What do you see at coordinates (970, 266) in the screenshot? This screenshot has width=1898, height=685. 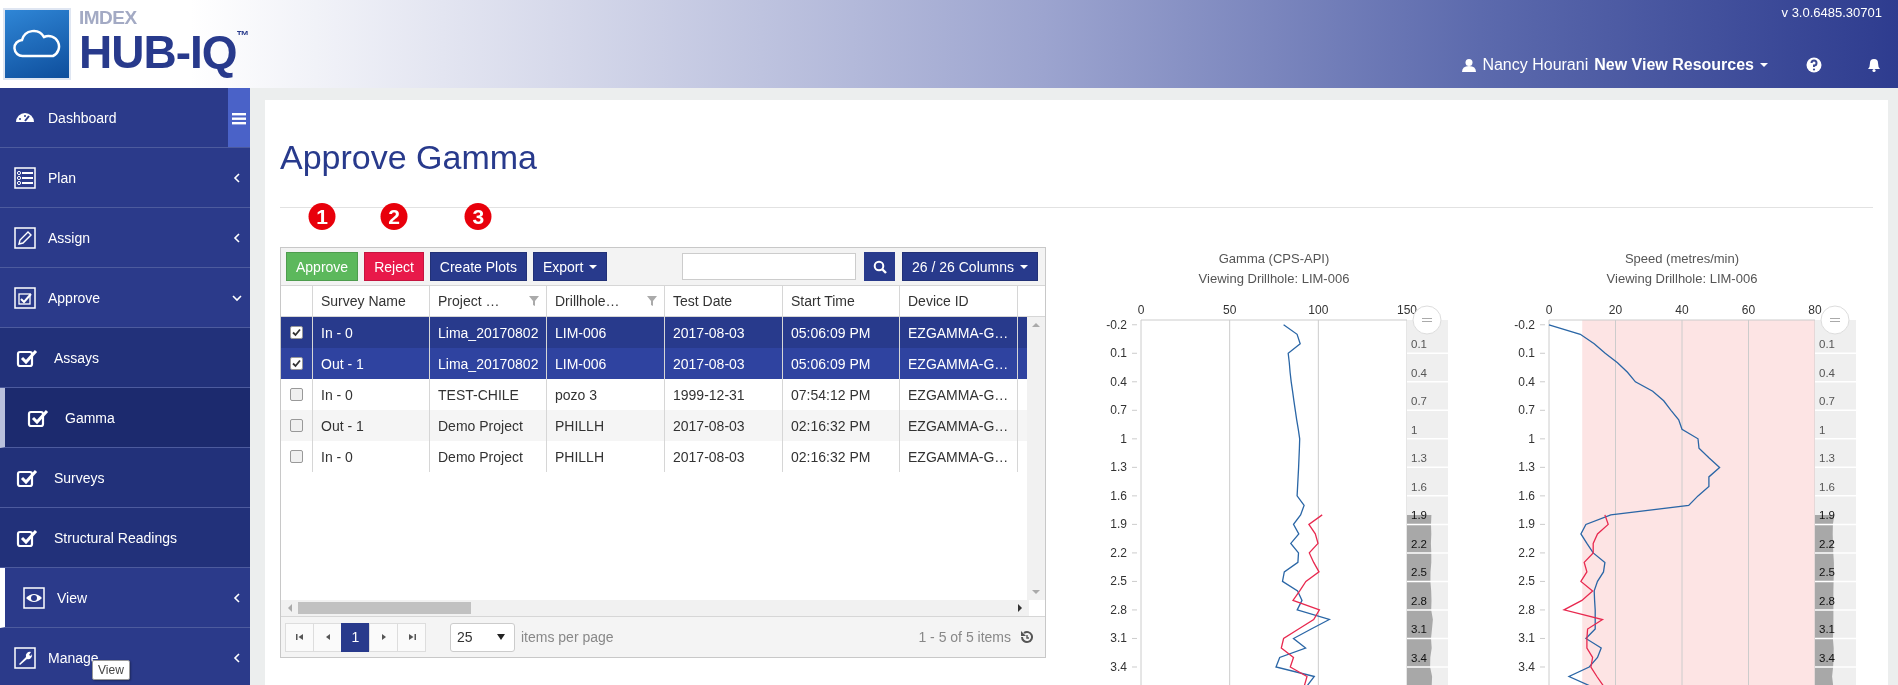 I see `columns-button: 26 / 26 Columns` at bounding box center [970, 266].